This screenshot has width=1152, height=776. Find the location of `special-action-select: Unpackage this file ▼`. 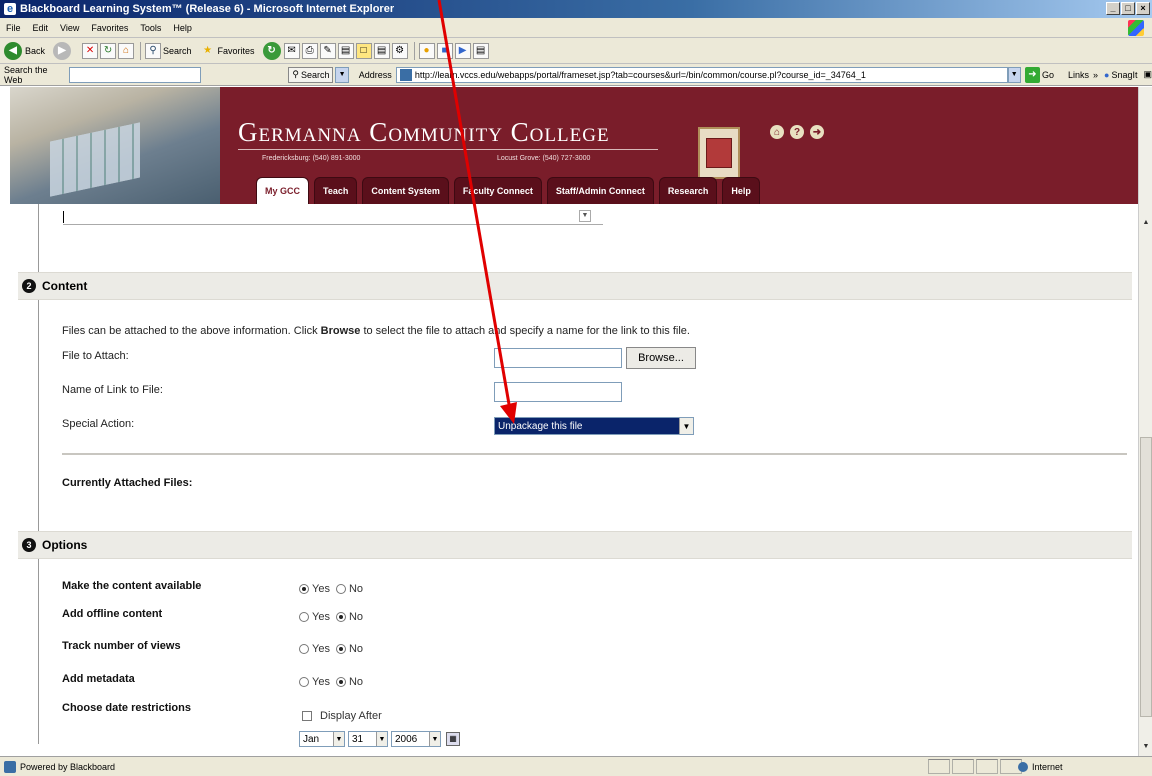

special-action-select: Unpackage this file ▼ is located at coordinates (594, 426).